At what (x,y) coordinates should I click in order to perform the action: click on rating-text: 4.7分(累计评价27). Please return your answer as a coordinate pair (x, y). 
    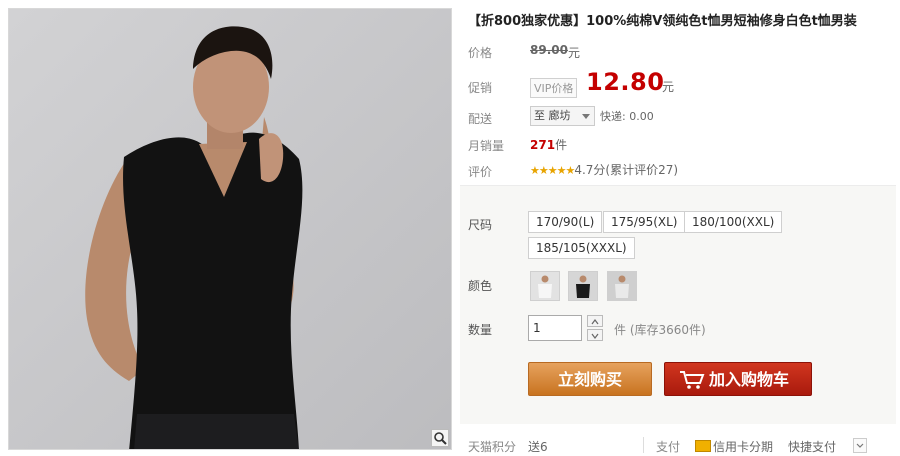
    Looking at the image, I should click on (626, 170).